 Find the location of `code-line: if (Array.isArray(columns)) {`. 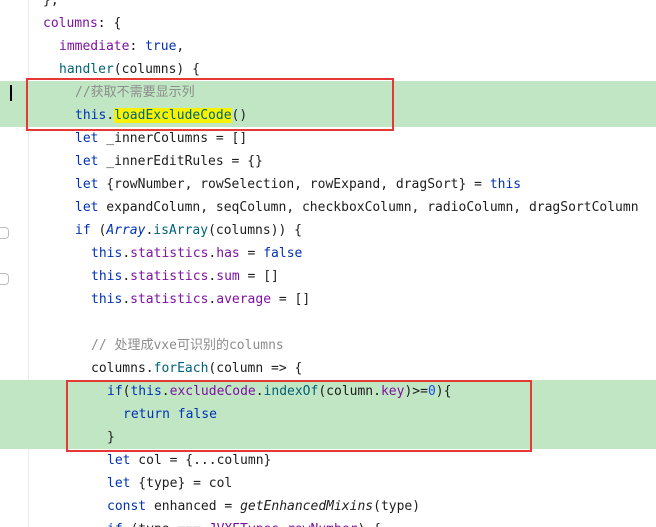

code-line: if (Array.isArray(columns)) { is located at coordinates (328, 230).